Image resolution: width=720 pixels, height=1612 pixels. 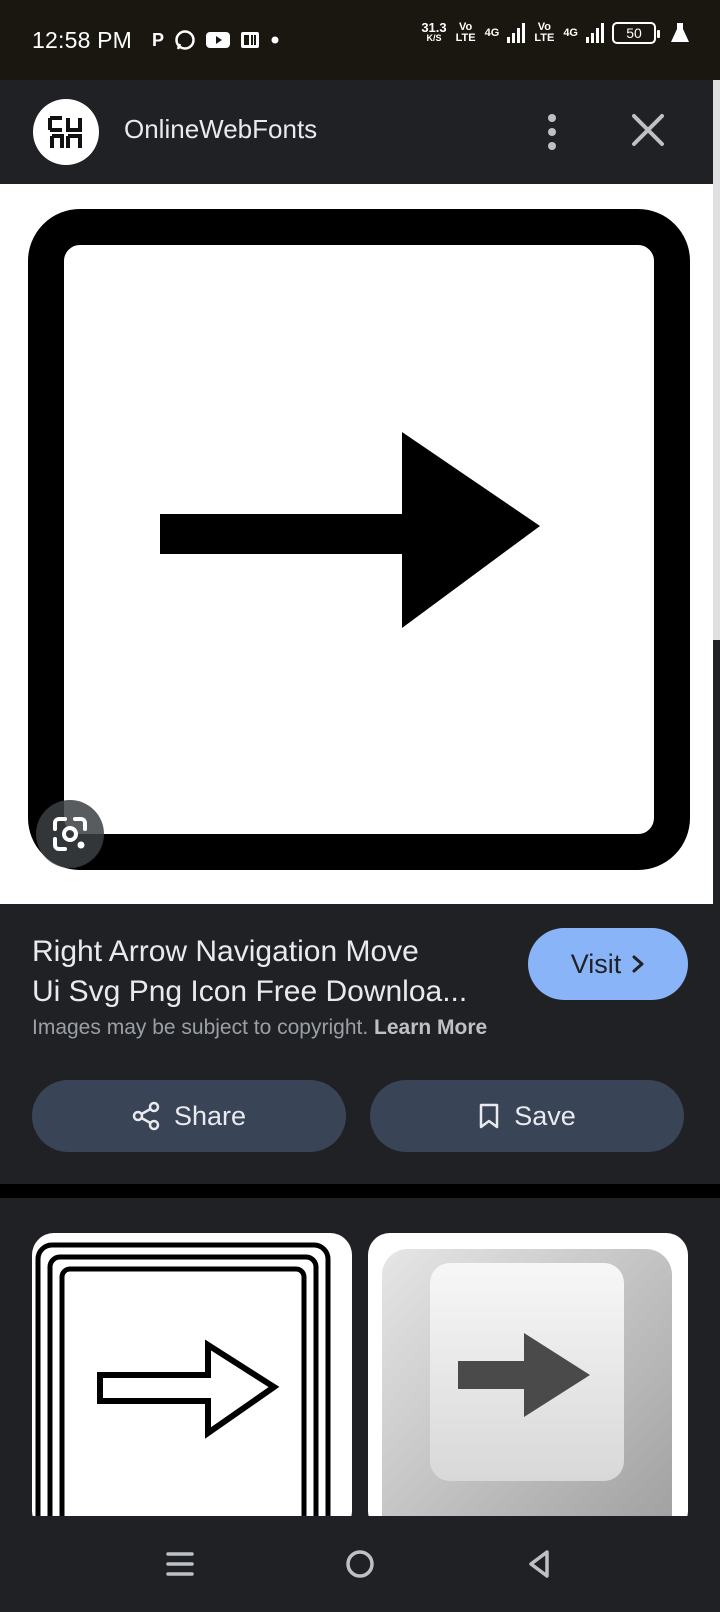 I want to click on google-lens-button, so click(x=70, y=834).